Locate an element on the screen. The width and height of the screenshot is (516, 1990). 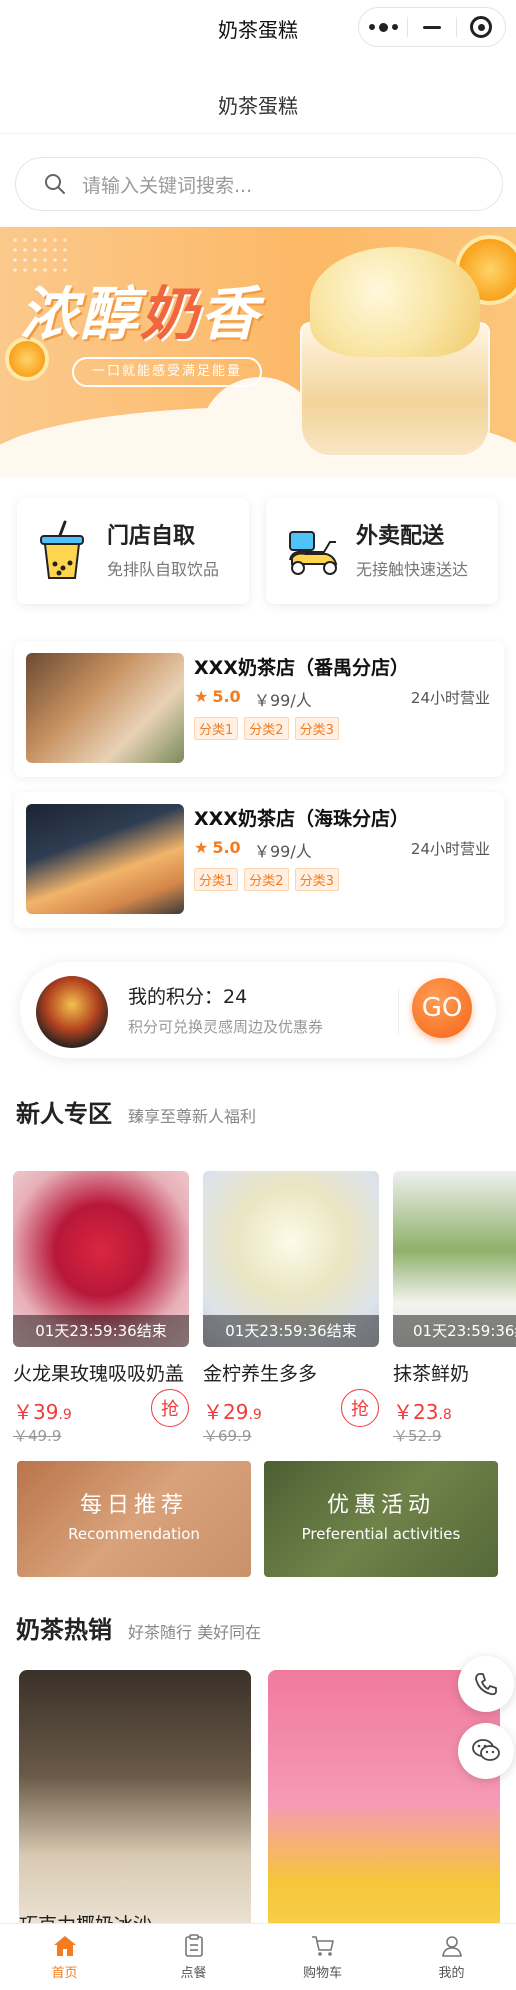
tab-cart: 购物车 is located at coordinates (322, 1957).